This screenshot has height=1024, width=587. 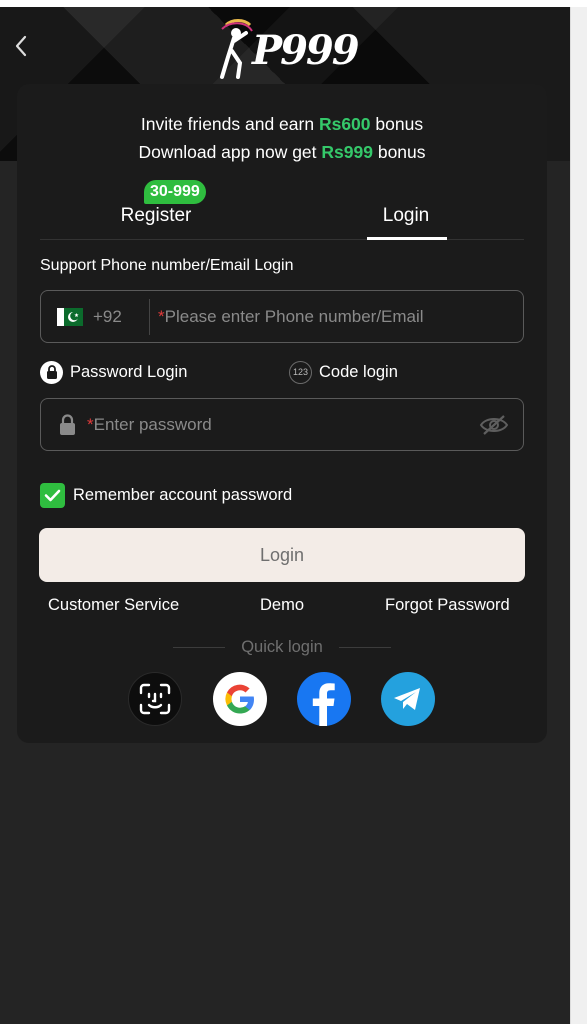 I want to click on promo-download-suffix: bonus, so click(x=399, y=152).